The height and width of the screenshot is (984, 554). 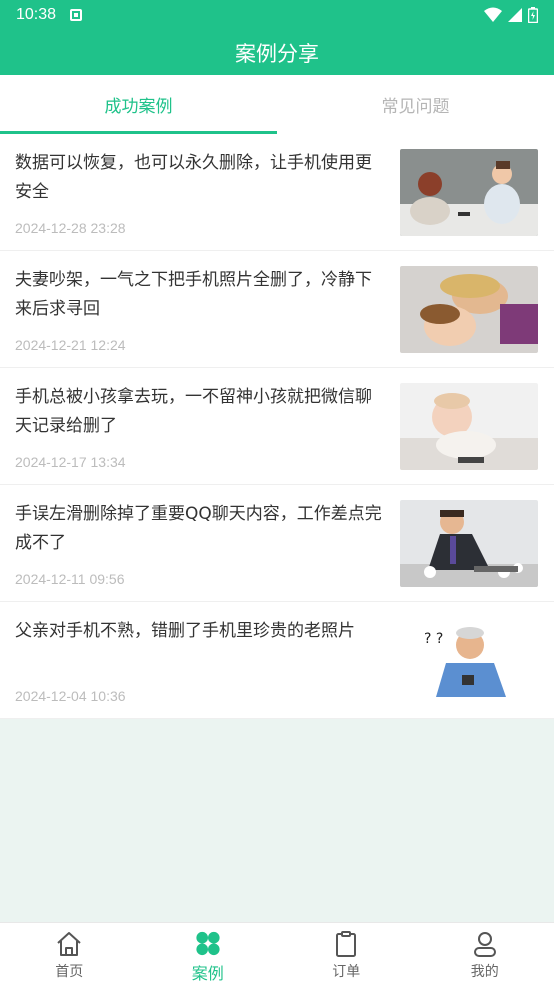 What do you see at coordinates (70, 579) in the screenshot?
I see `case-date: 2024-12-11 09:56` at bounding box center [70, 579].